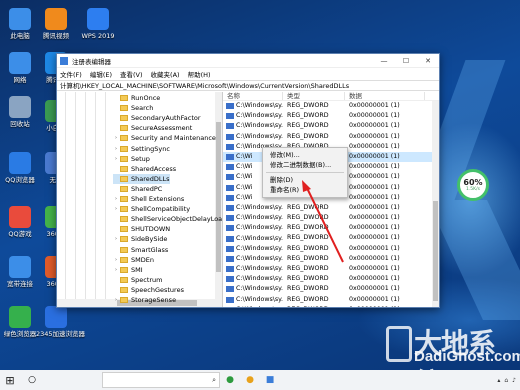 The height and width of the screenshot is (390, 520). What do you see at coordinates (498, 380) in the screenshot?
I see `tray-icon: ▴` at bounding box center [498, 380].